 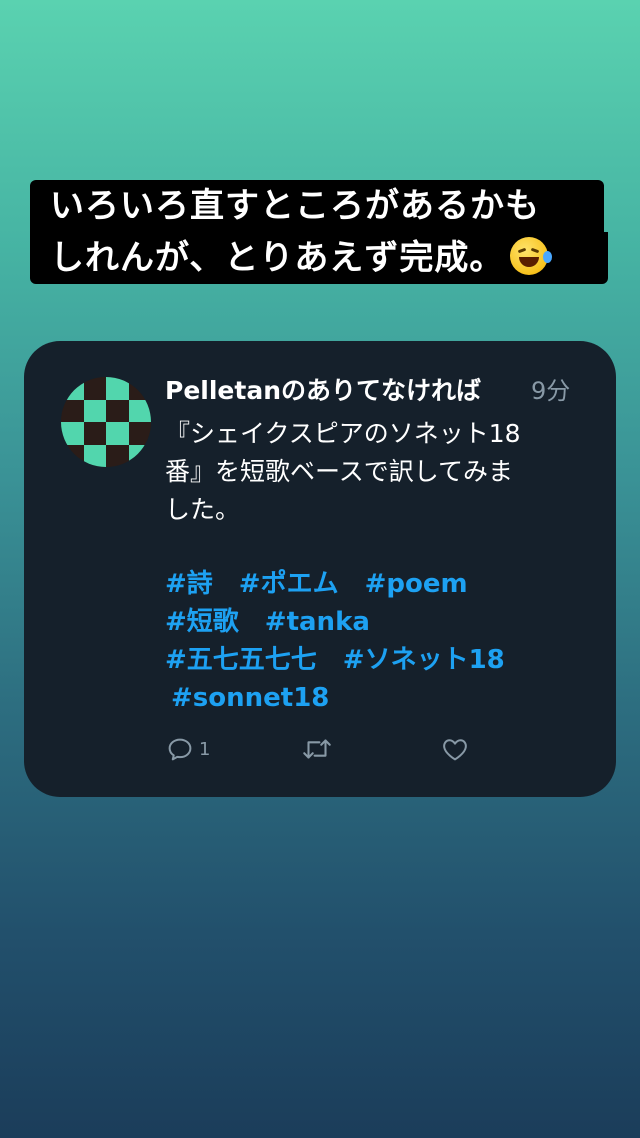 What do you see at coordinates (323, 391) in the screenshot?
I see `author-name: Pelletanのありてなければ` at bounding box center [323, 391].